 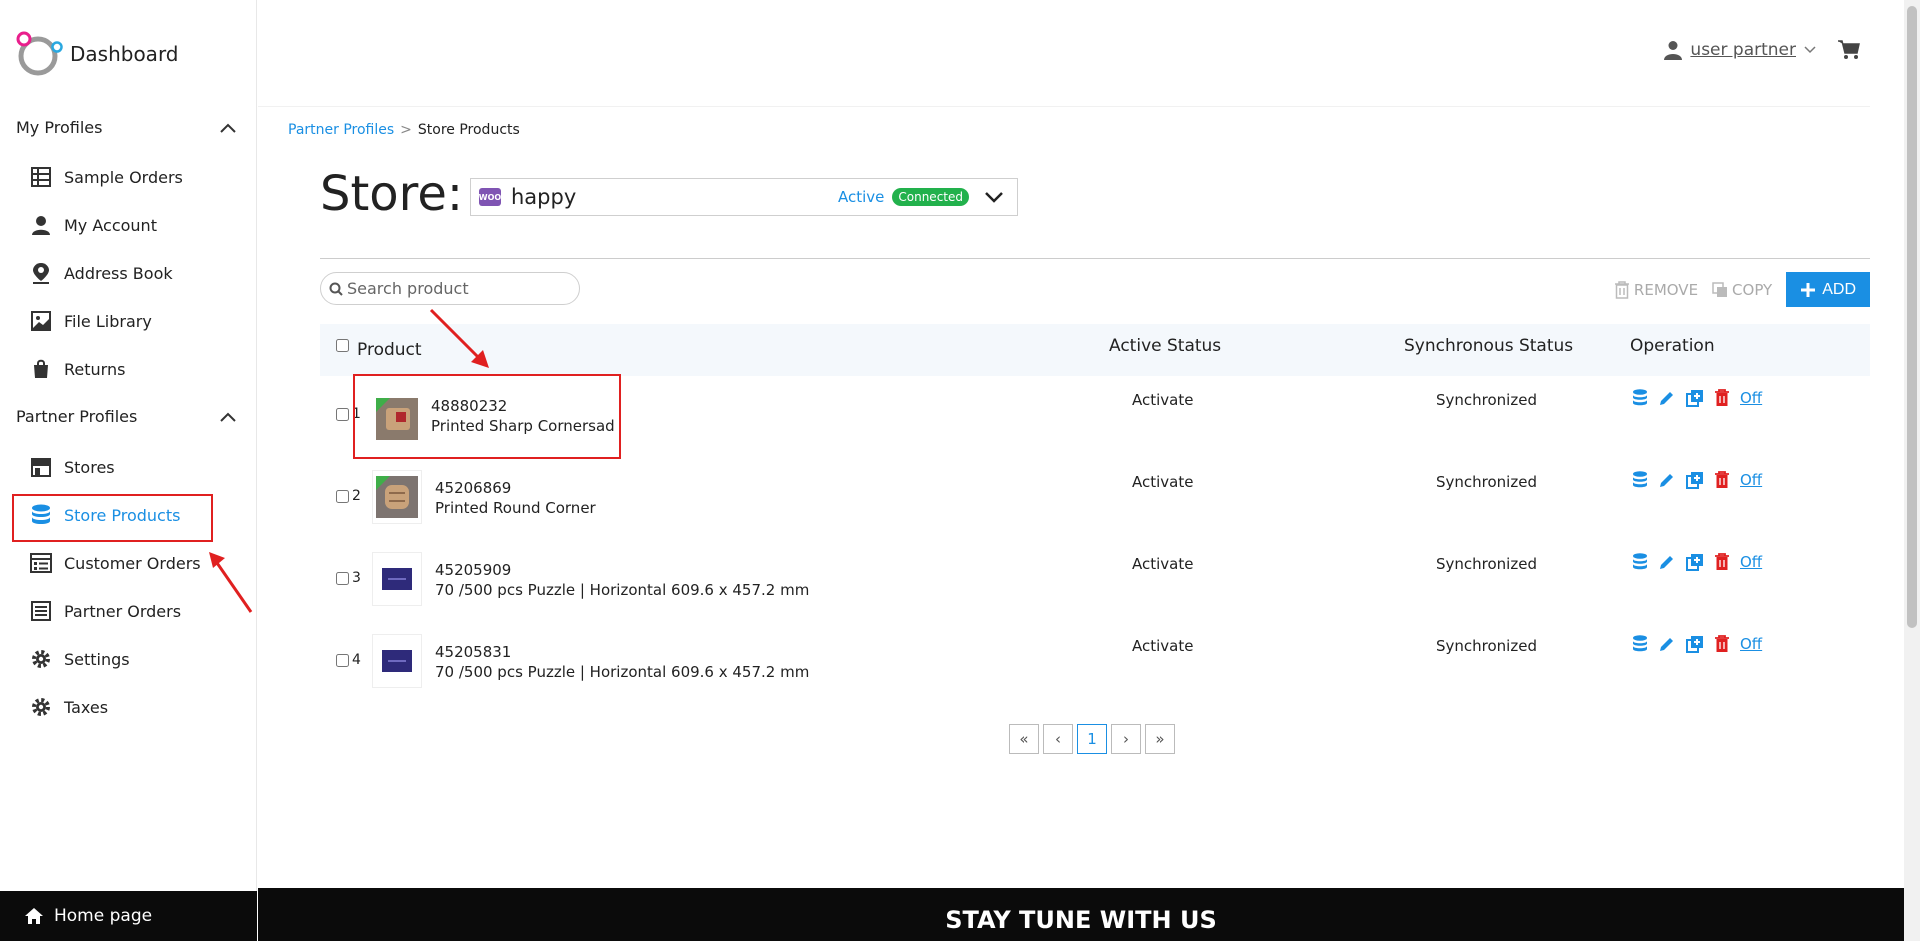 I want to click on remove-label: REMOVE, so click(x=1666, y=289).